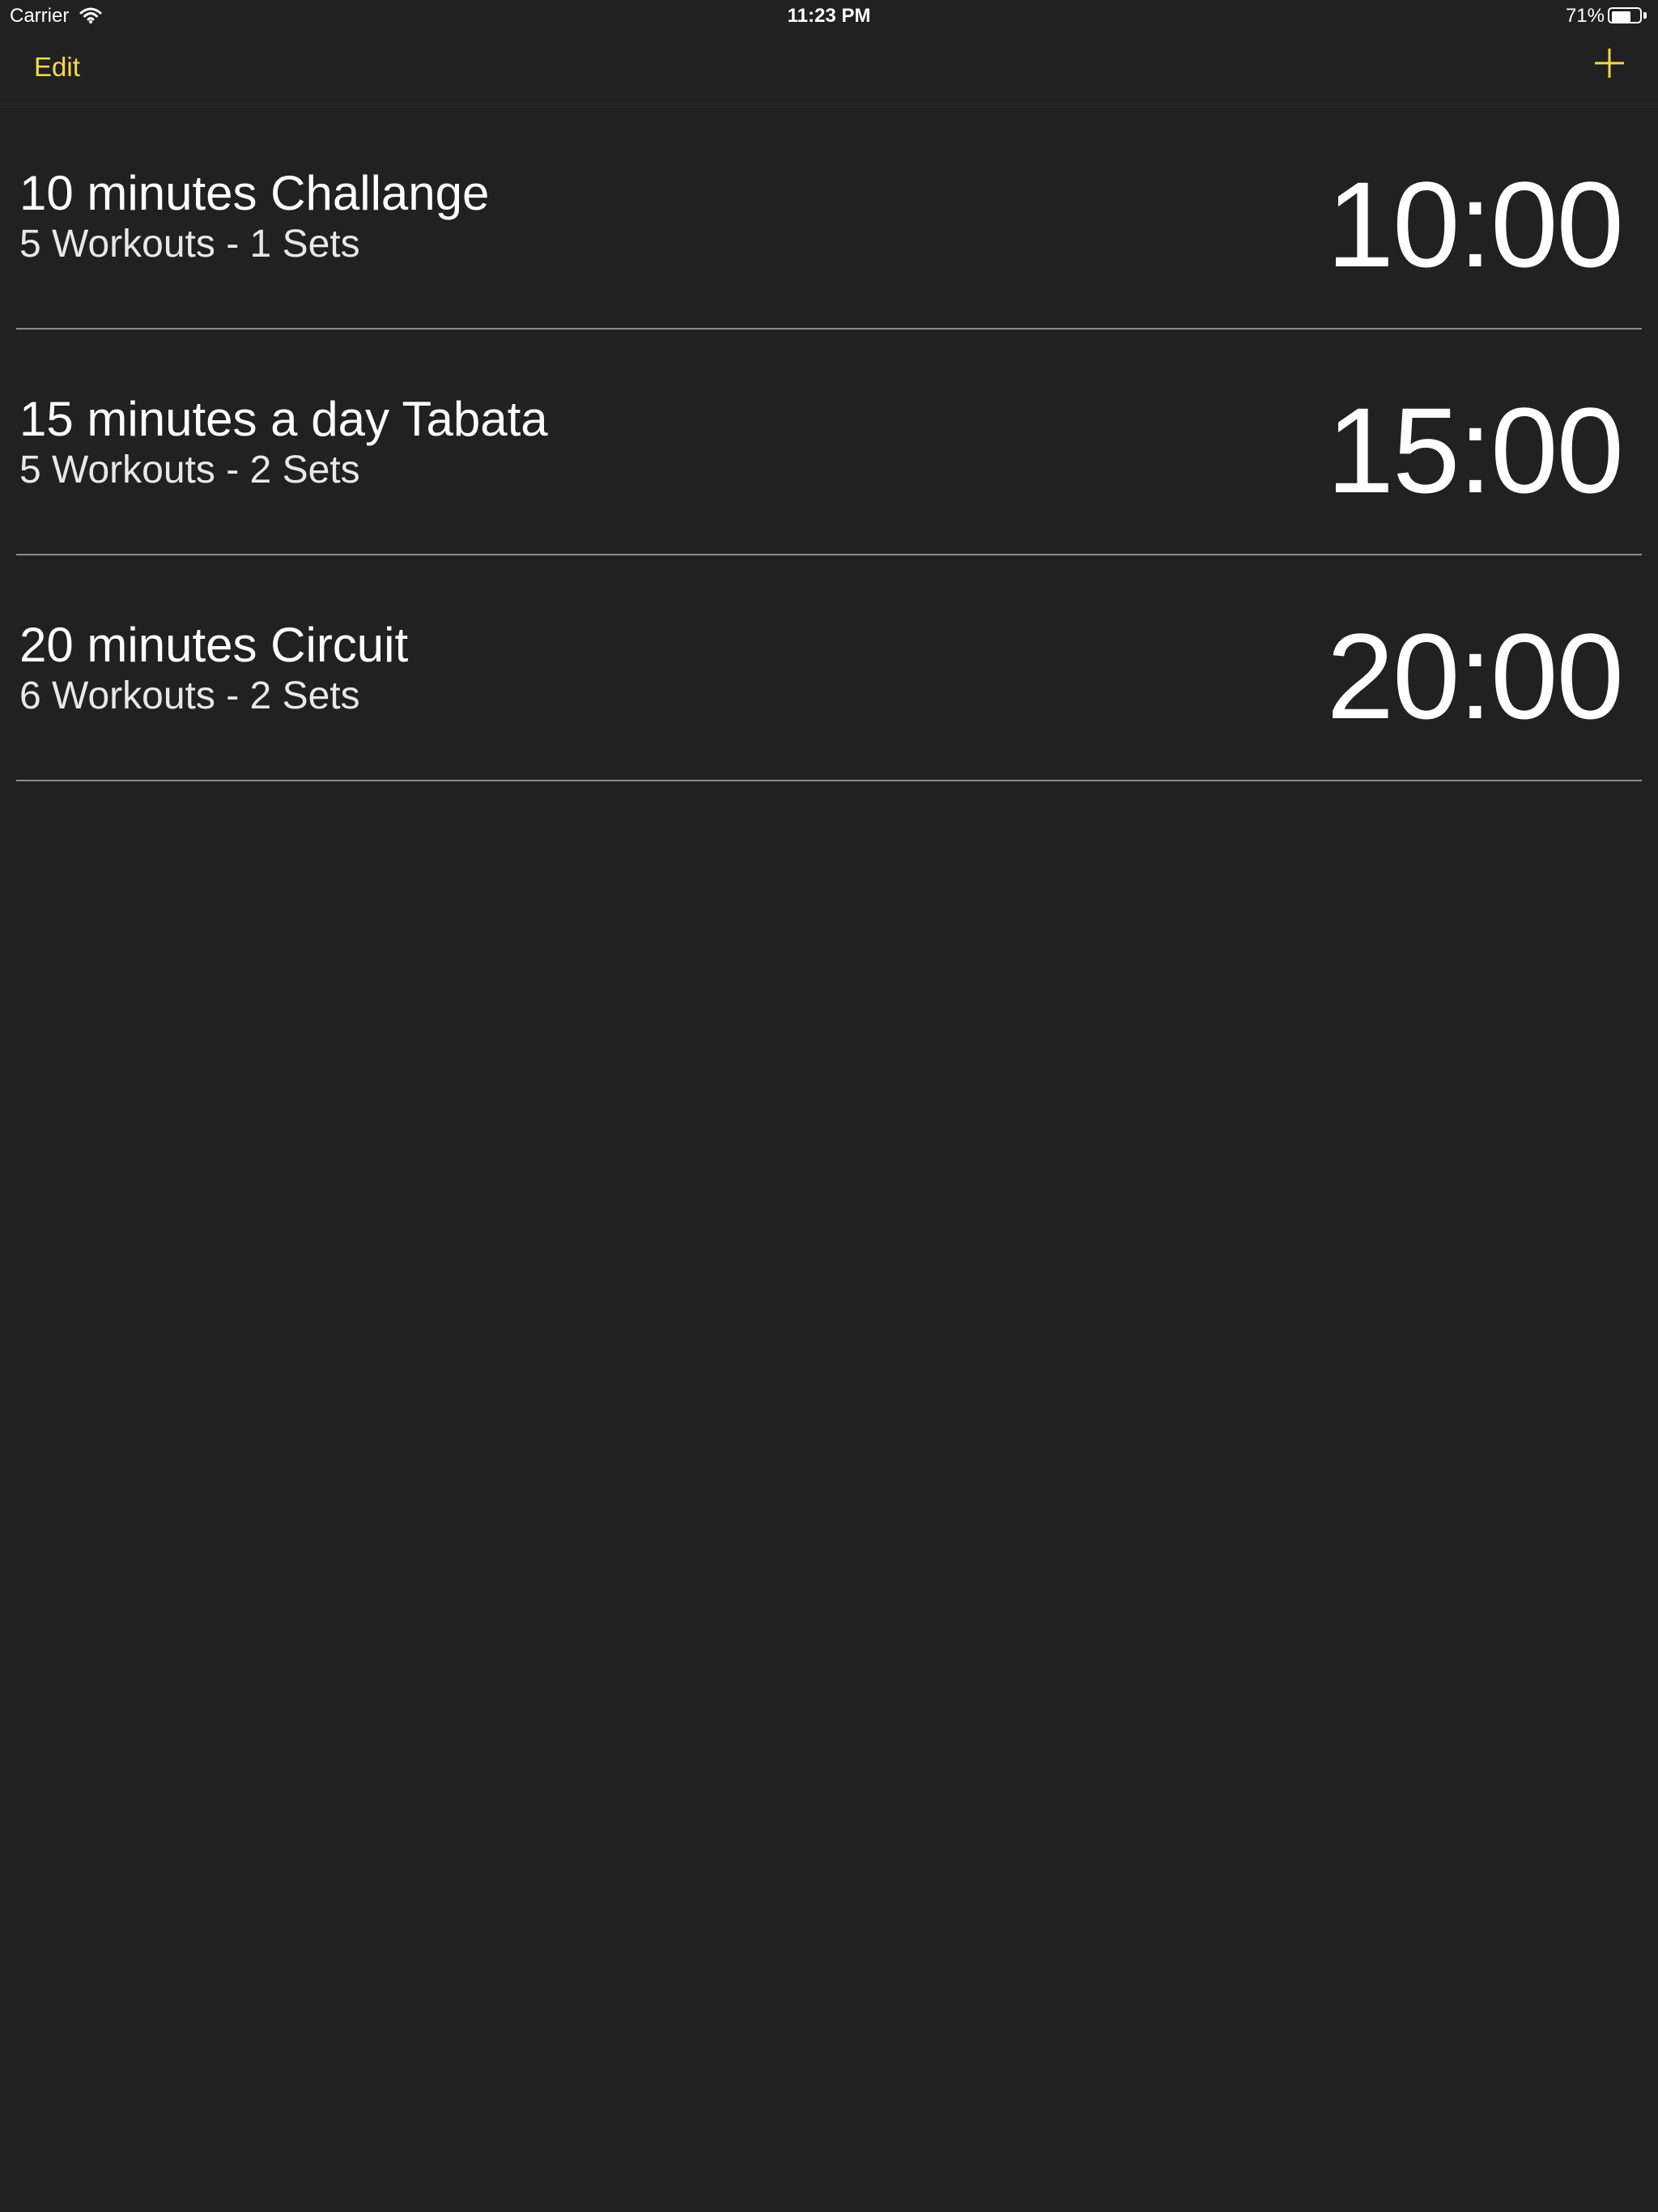 The height and width of the screenshot is (2212, 1658). Describe the element at coordinates (1585, 16) in the screenshot. I see `battery-percent: 71%` at that location.